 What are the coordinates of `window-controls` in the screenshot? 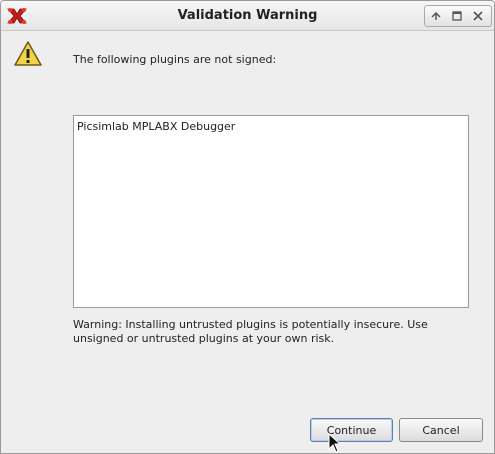 It's located at (458, 16).